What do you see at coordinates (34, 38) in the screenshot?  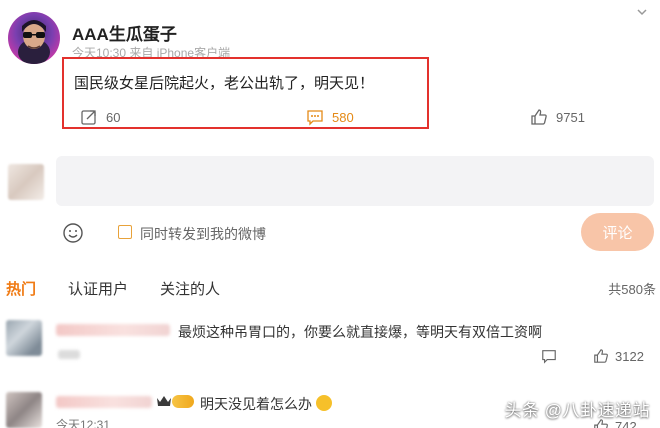 I see `author-avatar` at bounding box center [34, 38].